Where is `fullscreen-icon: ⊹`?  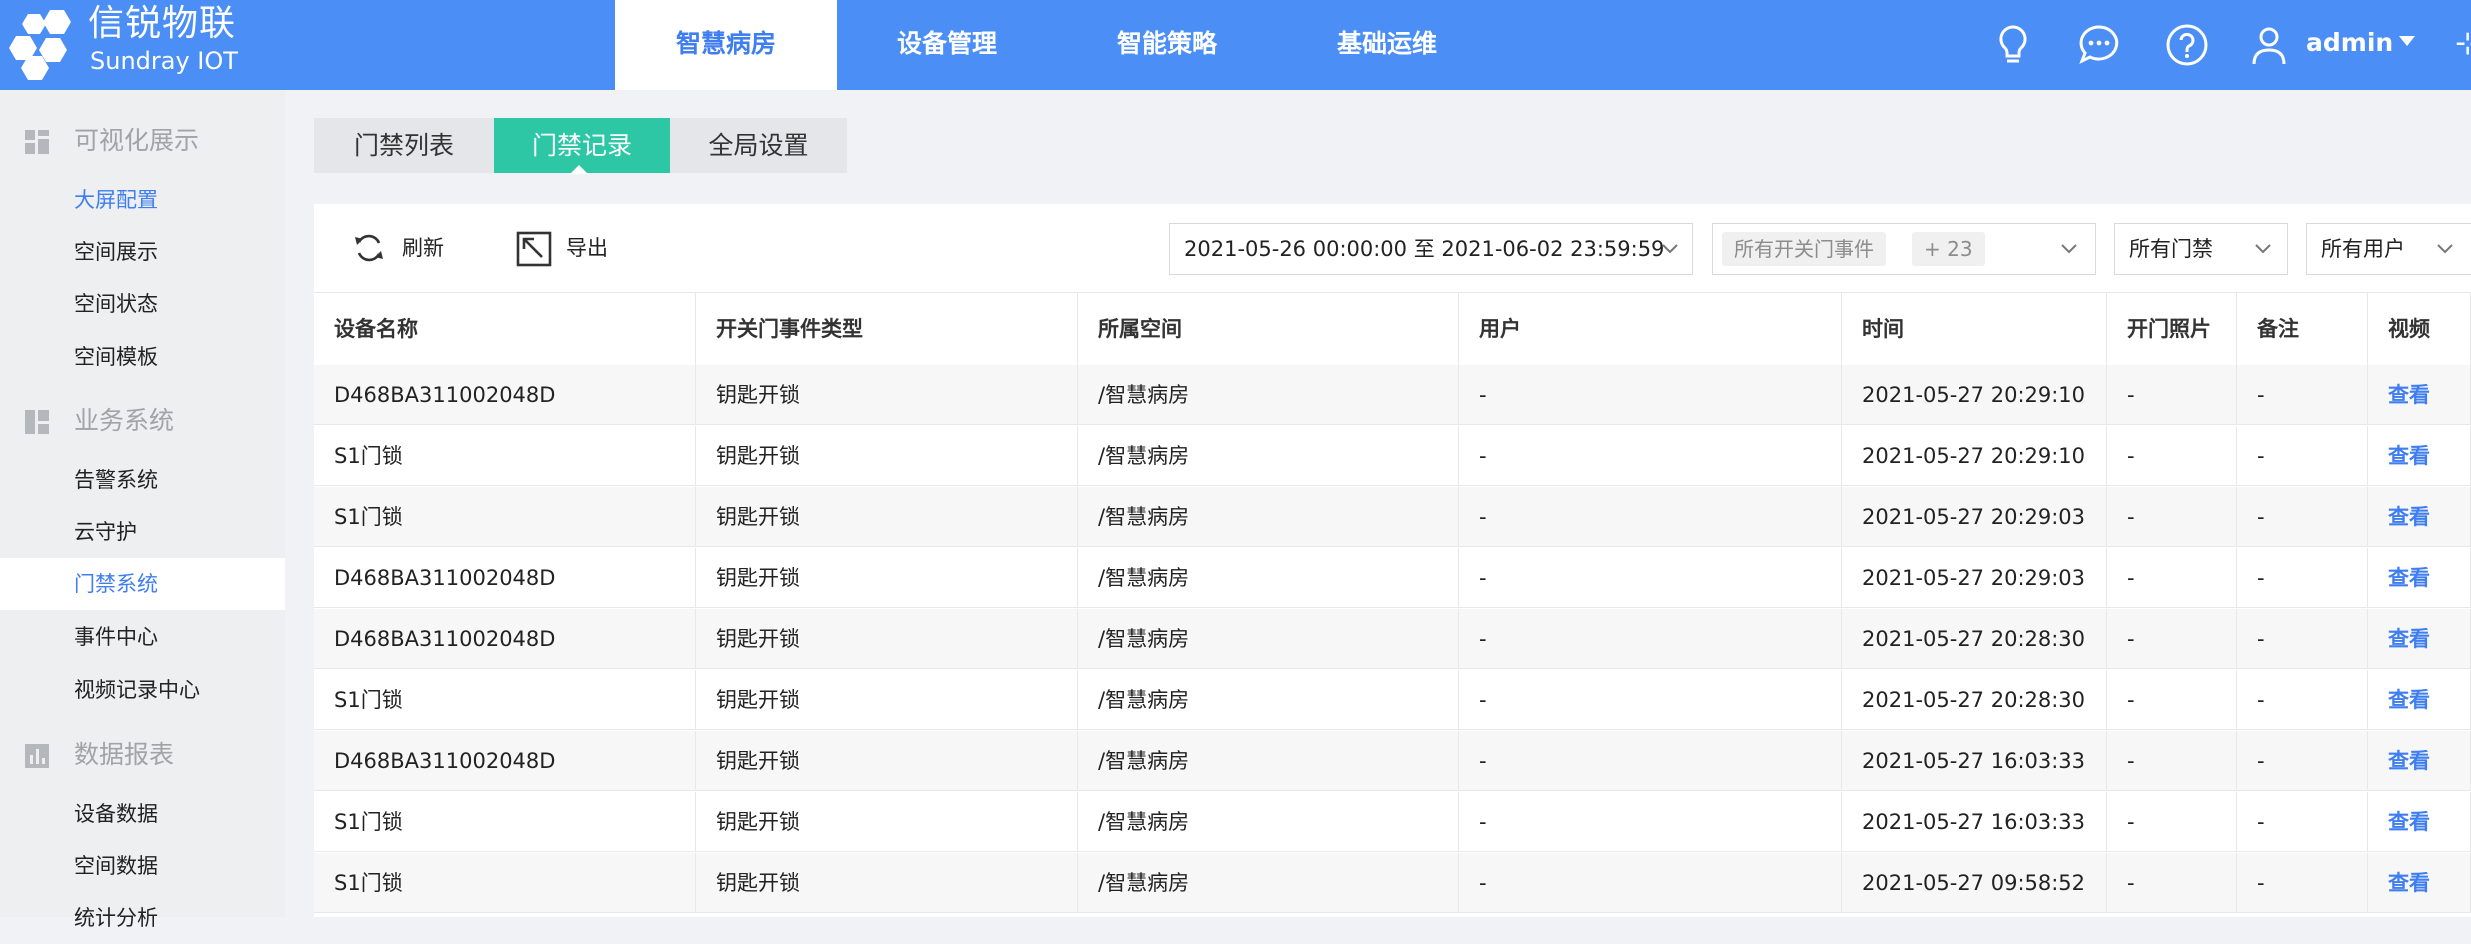 fullscreen-icon: ⊹ is located at coordinates (2463, 44).